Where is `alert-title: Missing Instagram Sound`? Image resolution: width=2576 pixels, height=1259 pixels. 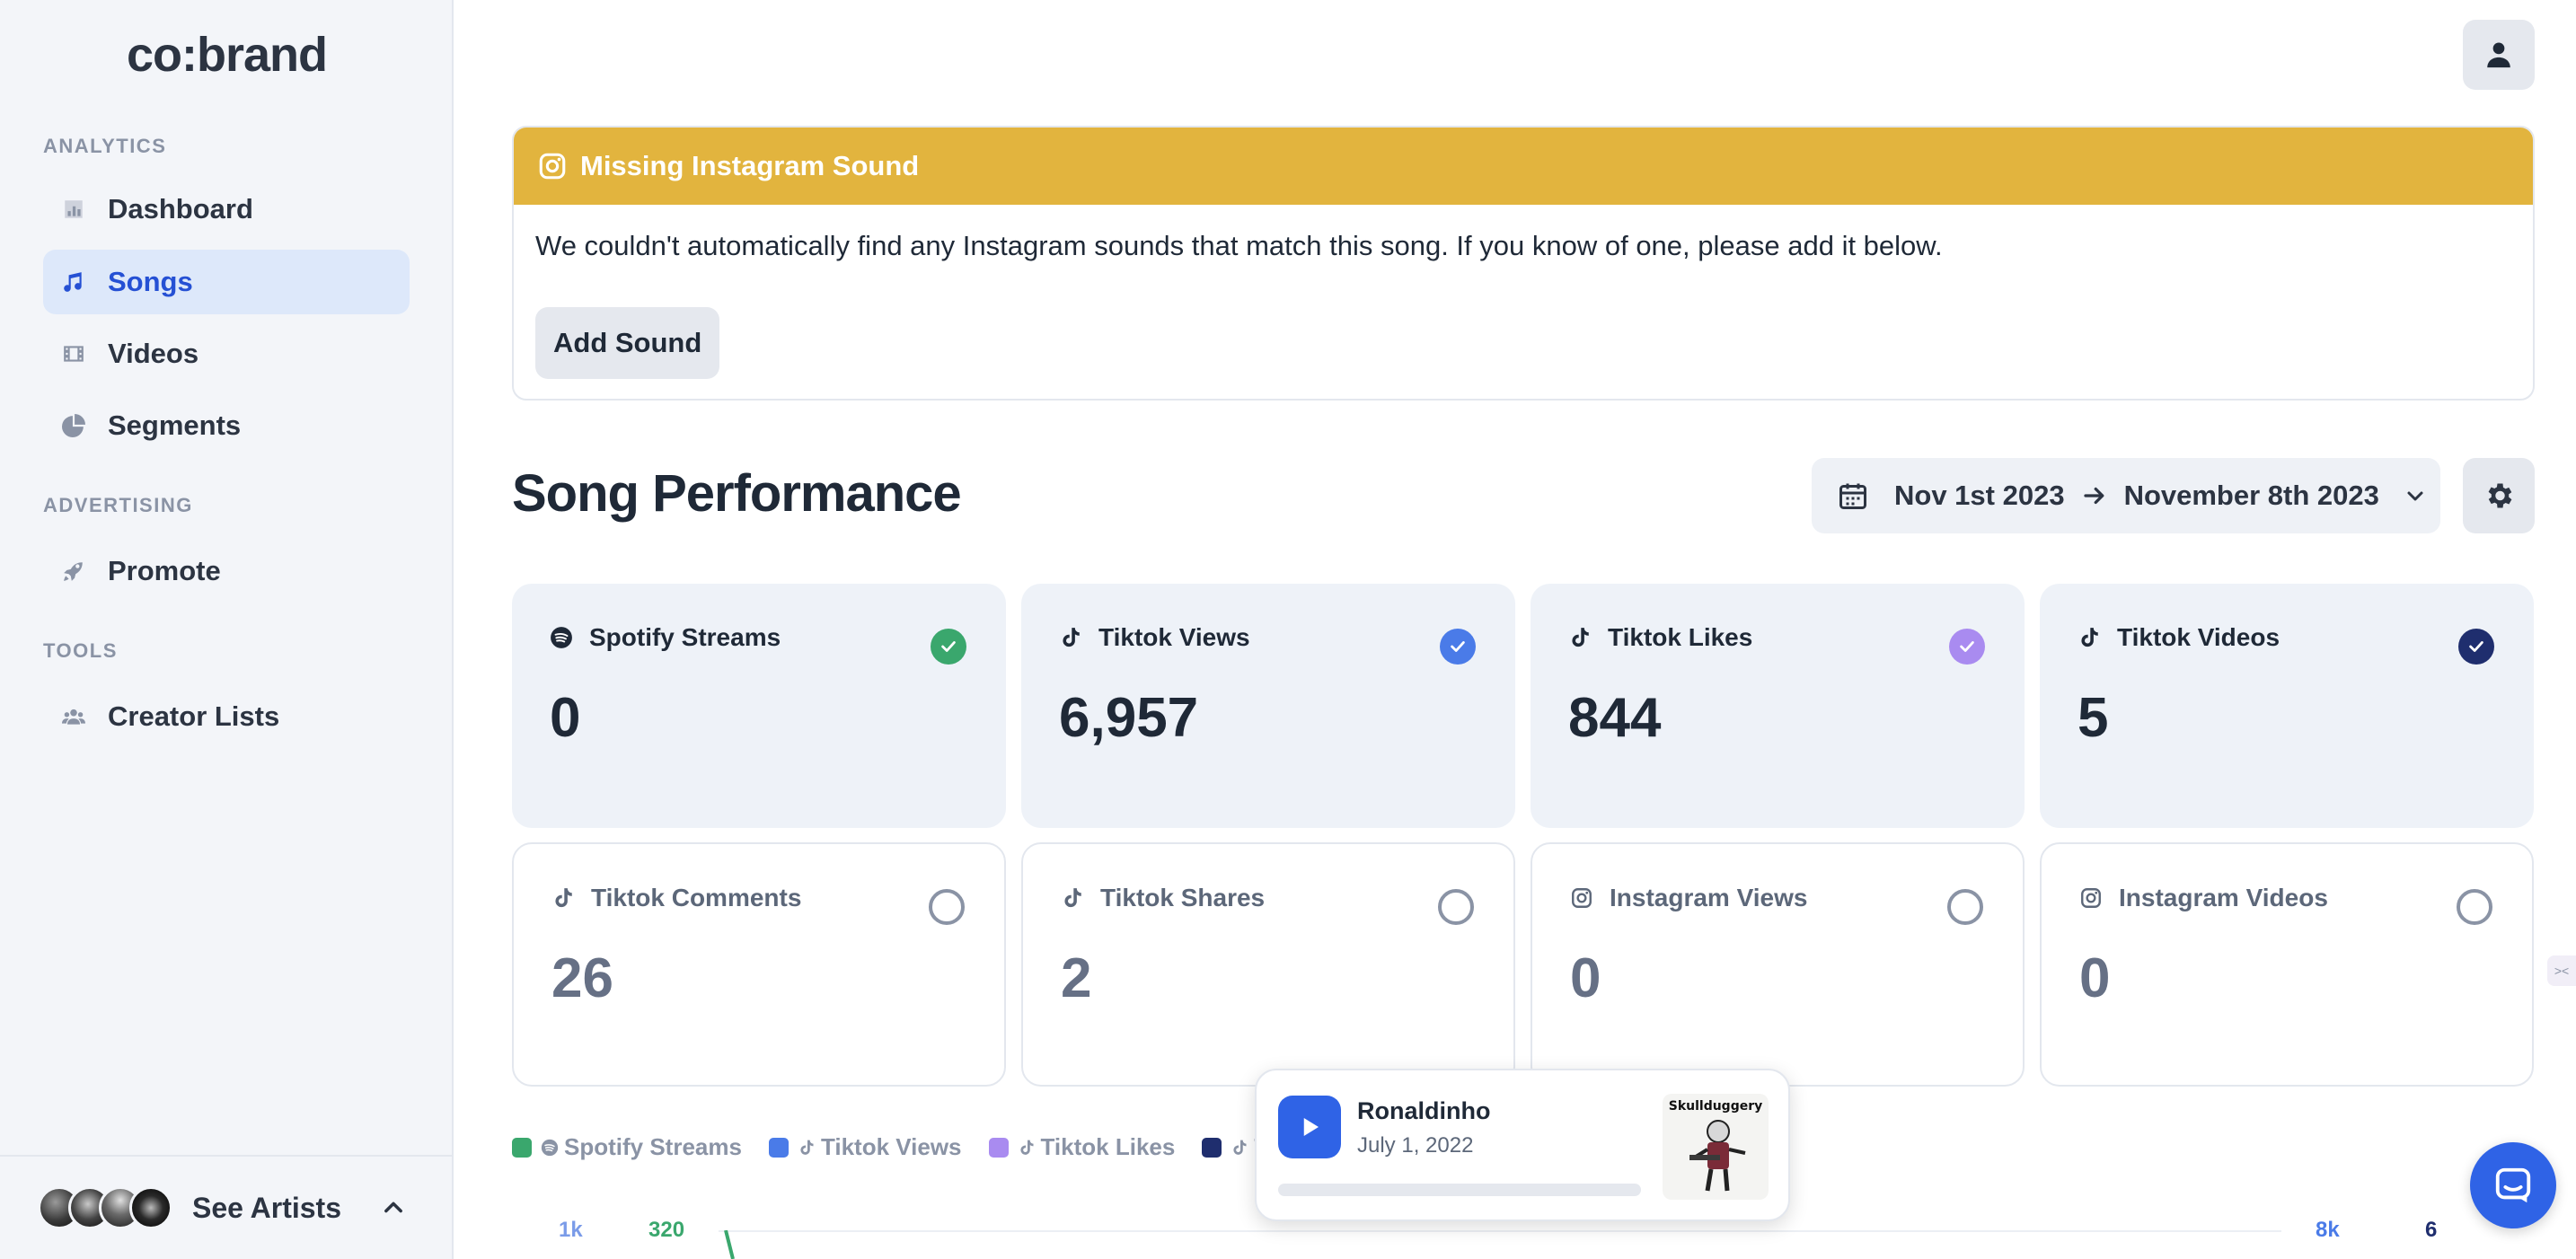 alert-title: Missing Instagram Sound is located at coordinates (750, 165).